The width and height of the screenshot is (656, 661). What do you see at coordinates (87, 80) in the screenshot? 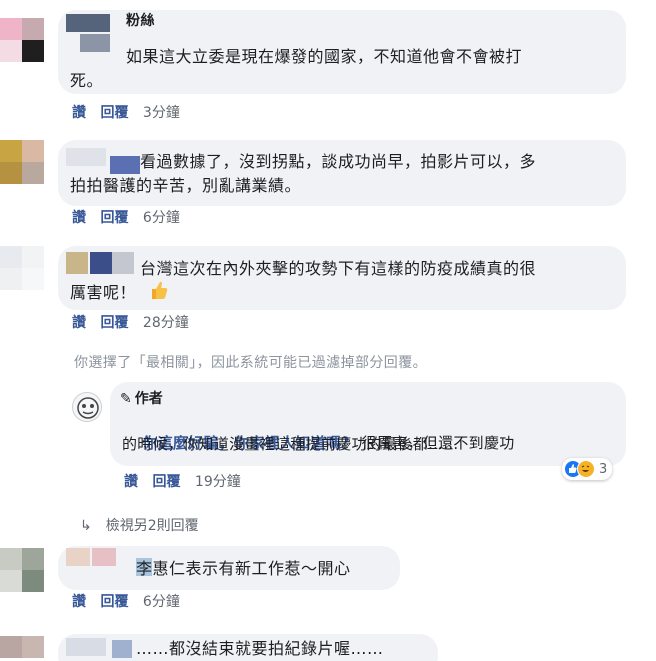
I see `comment-text-line: 死。` at bounding box center [87, 80].